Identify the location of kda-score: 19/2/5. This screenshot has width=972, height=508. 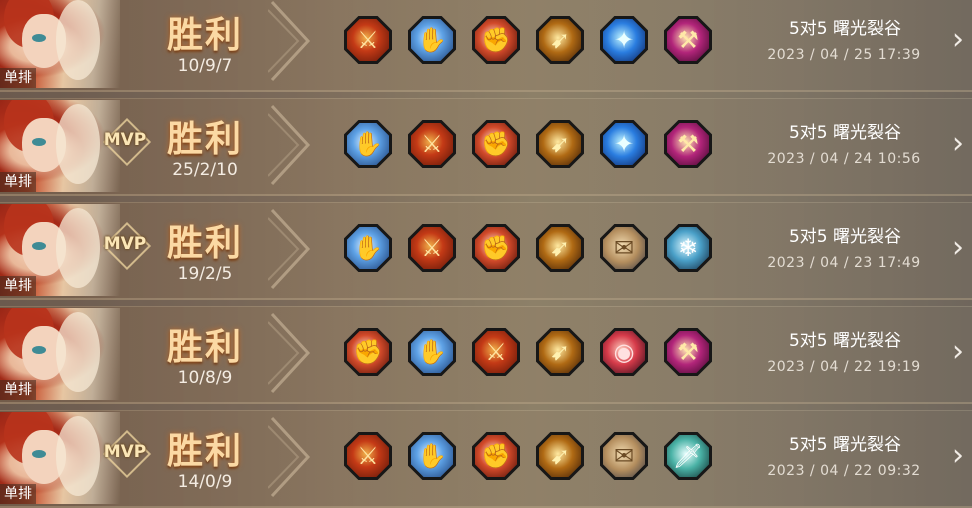
(205, 274).